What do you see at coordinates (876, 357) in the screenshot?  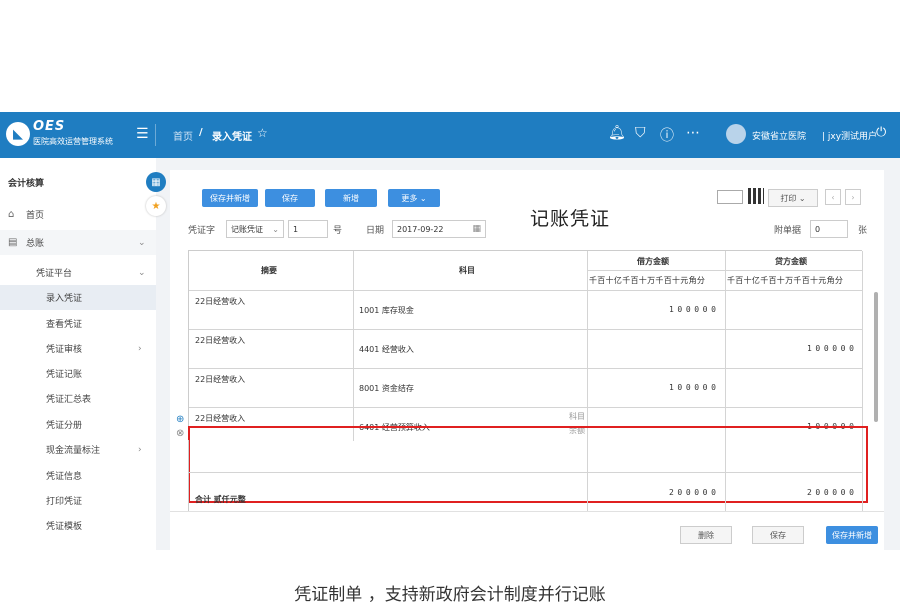 I see `scrollbar` at bounding box center [876, 357].